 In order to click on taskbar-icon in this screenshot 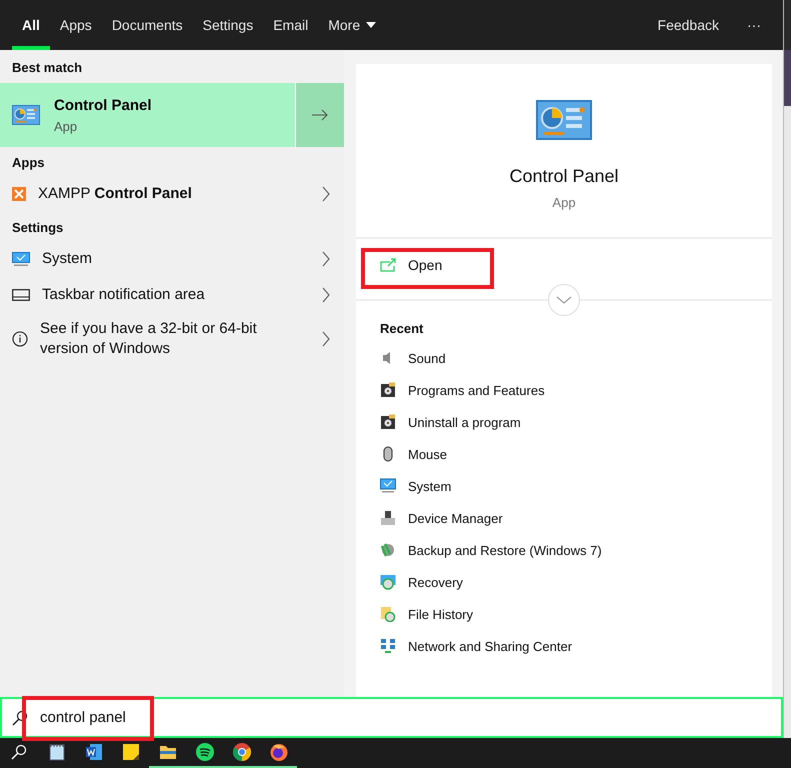, I will do `click(21, 295)`.